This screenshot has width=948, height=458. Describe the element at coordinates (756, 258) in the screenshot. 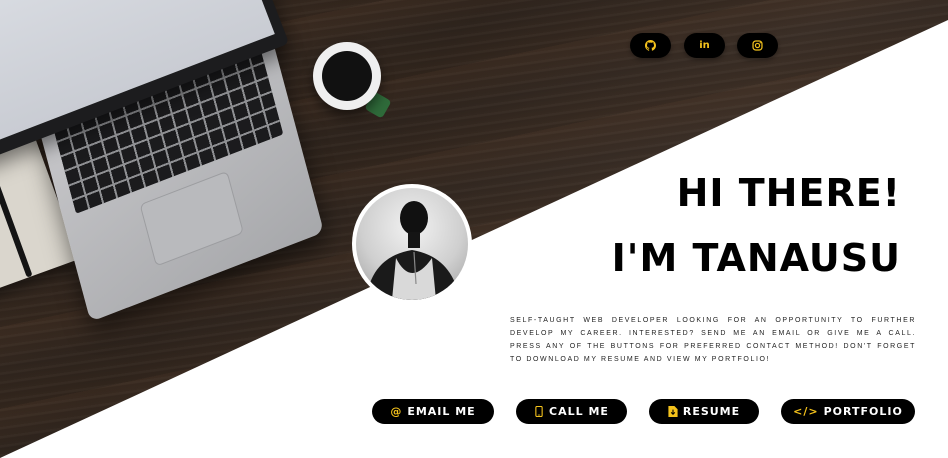

I see `hero-heading-line2: I'M TANAUSU` at that location.